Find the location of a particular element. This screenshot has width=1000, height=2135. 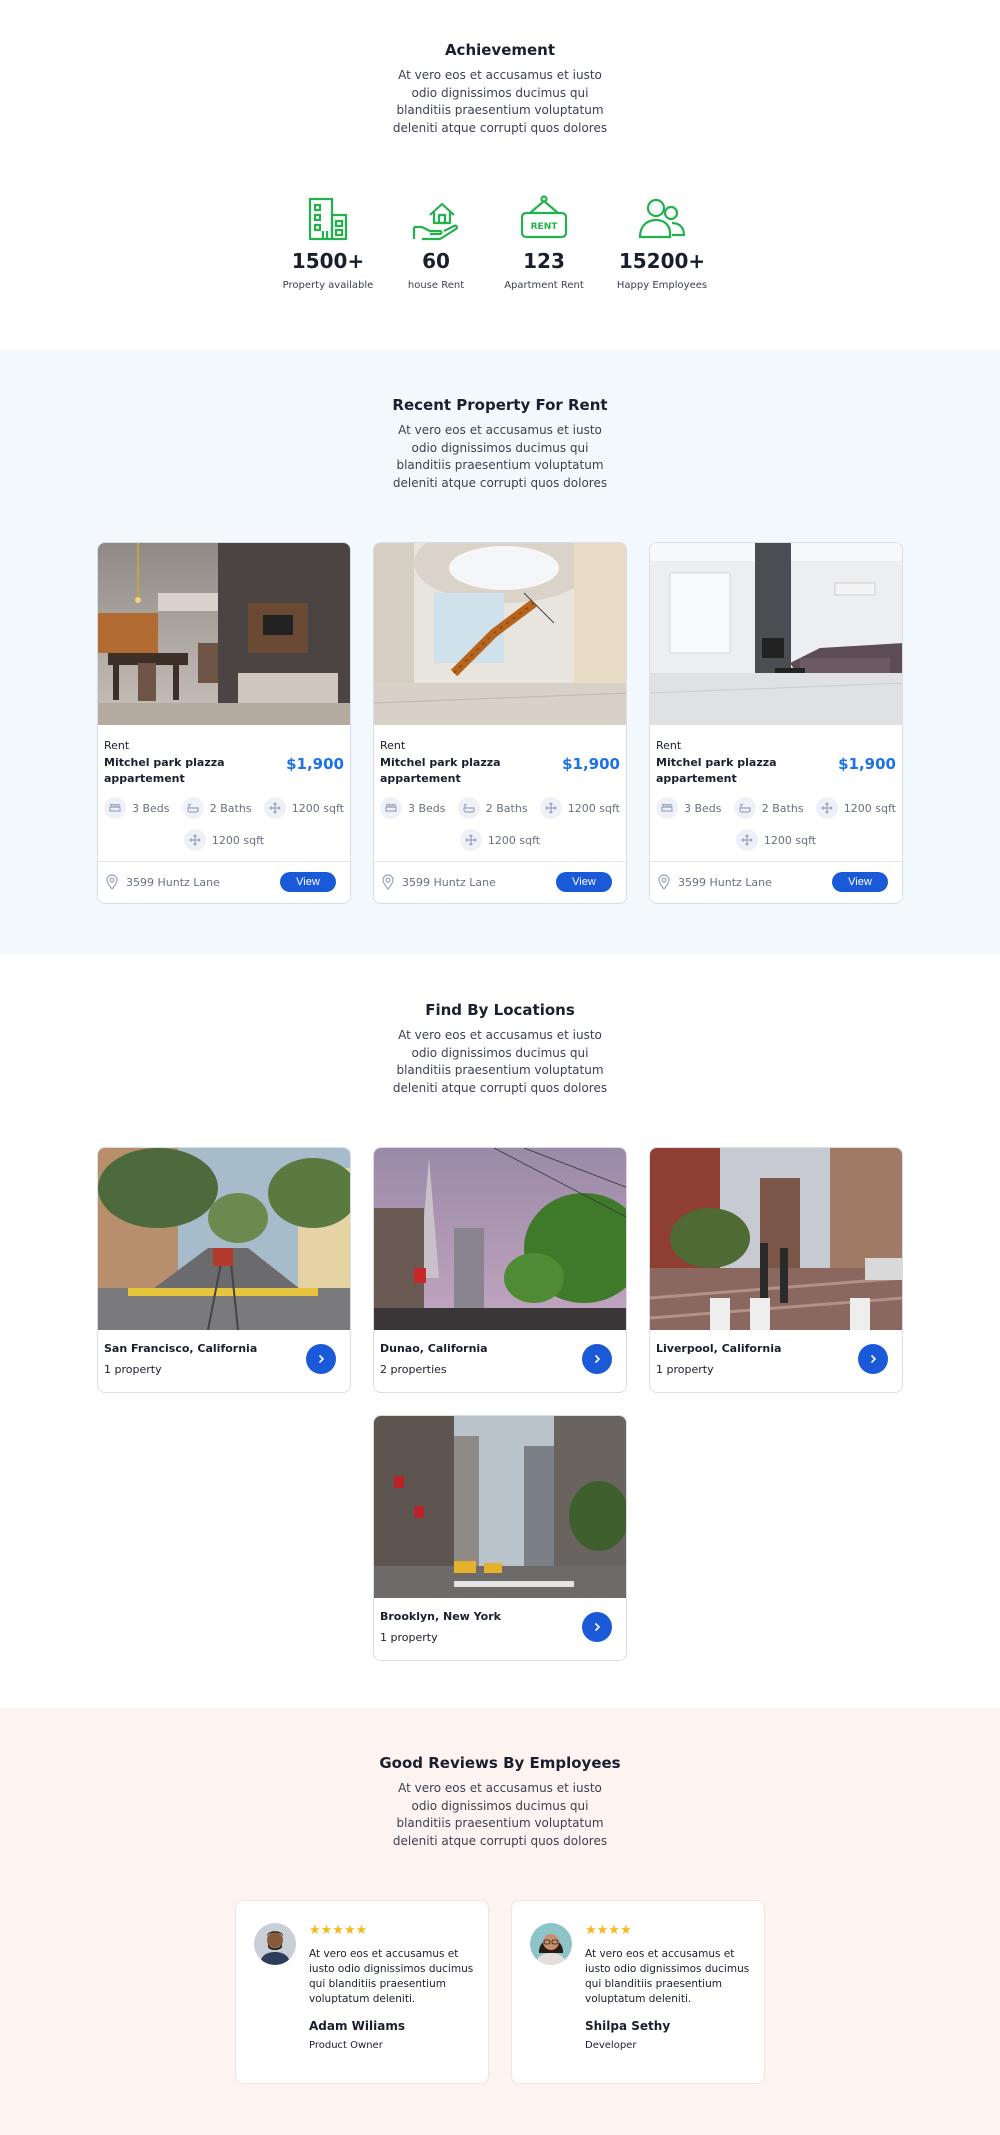

rating-stars: ★★★★ is located at coordinates (608, 1930).